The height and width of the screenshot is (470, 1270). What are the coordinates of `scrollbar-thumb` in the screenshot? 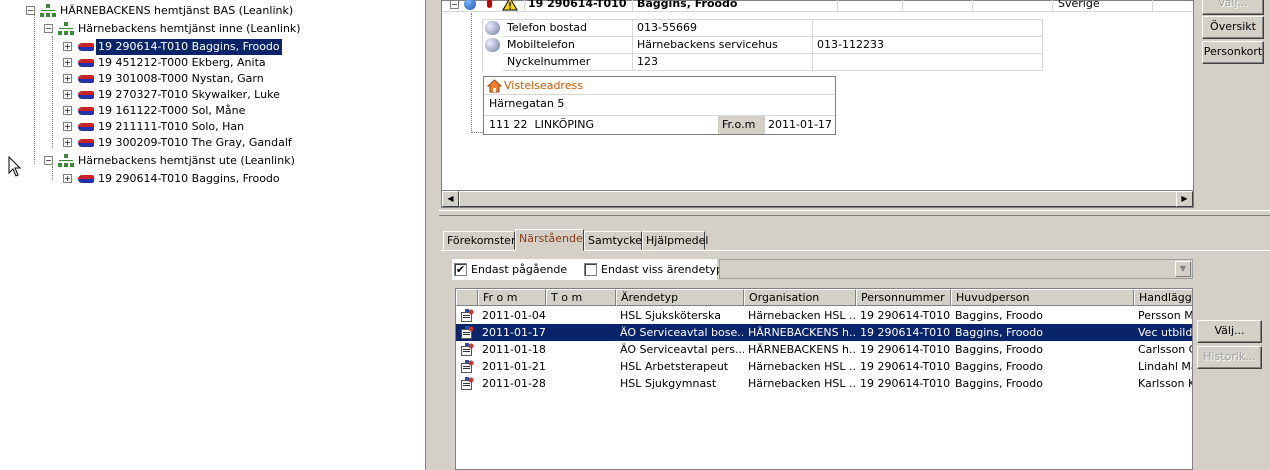 It's located at (818, 199).